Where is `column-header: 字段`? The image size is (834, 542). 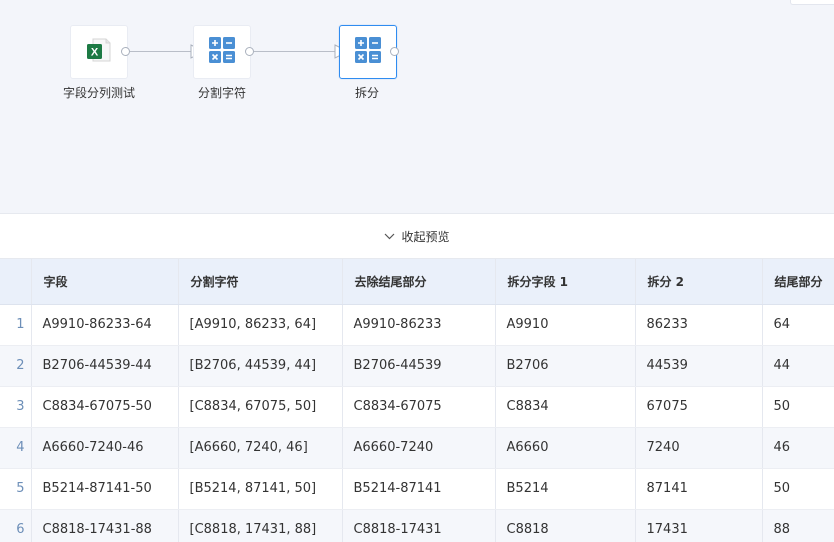 column-header: 字段 is located at coordinates (105, 282).